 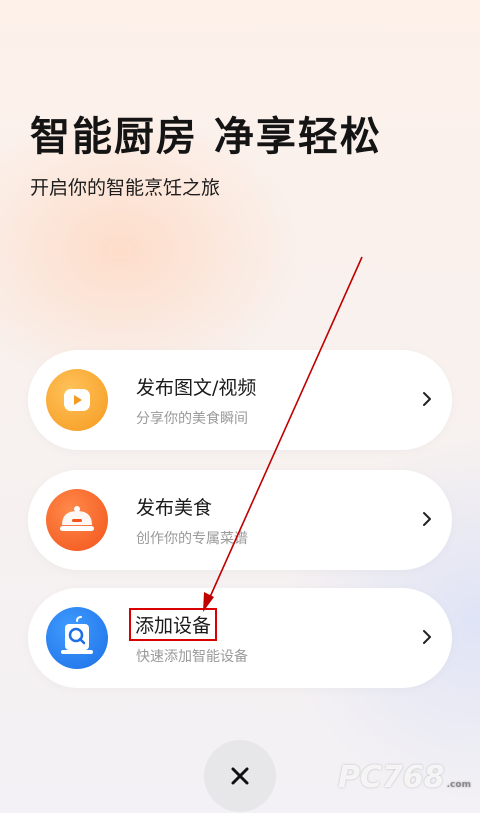 What do you see at coordinates (404, 777) in the screenshot?
I see `watermark-logo: PC768 .com` at bounding box center [404, 777].